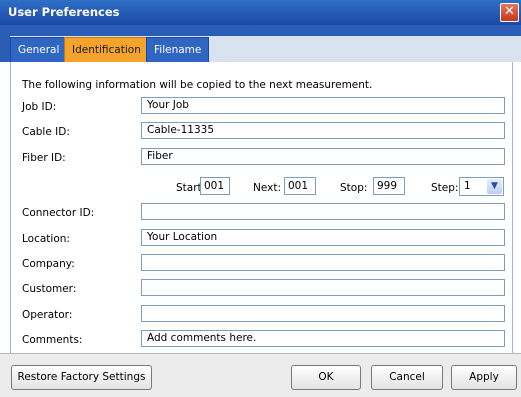 Image resolution: width=521 pixels, height=397 pixels. What do you see at coordinates (323, 211) in the screenshot?
I see `connector-id-field` at bounding box center [323, 211].